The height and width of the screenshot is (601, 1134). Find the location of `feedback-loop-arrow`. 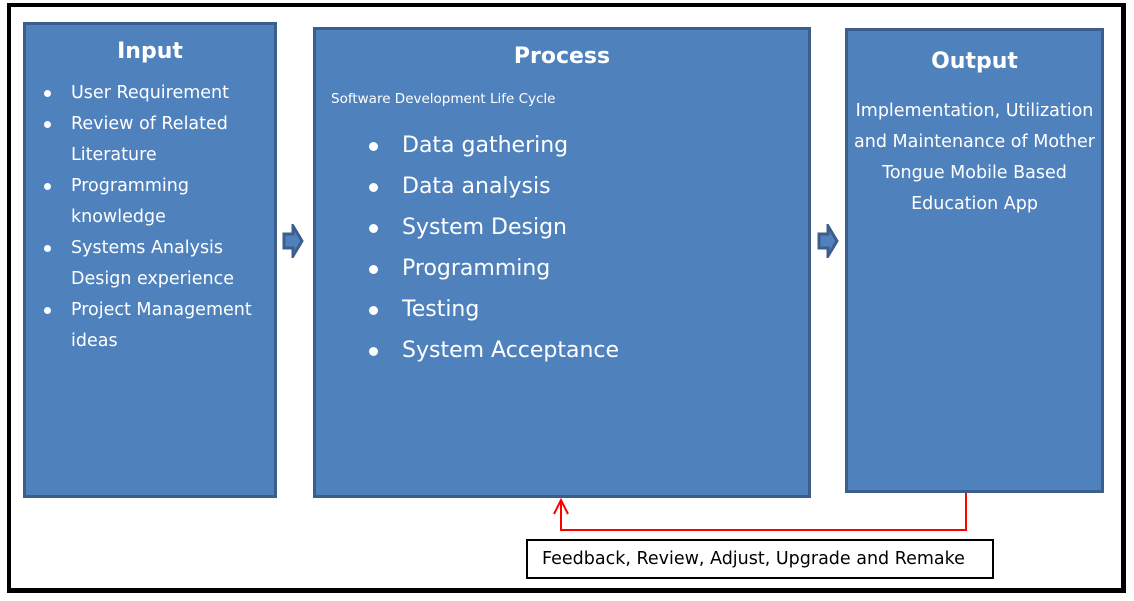

feedback-loop-arrow is located at coordinates (760, 512).